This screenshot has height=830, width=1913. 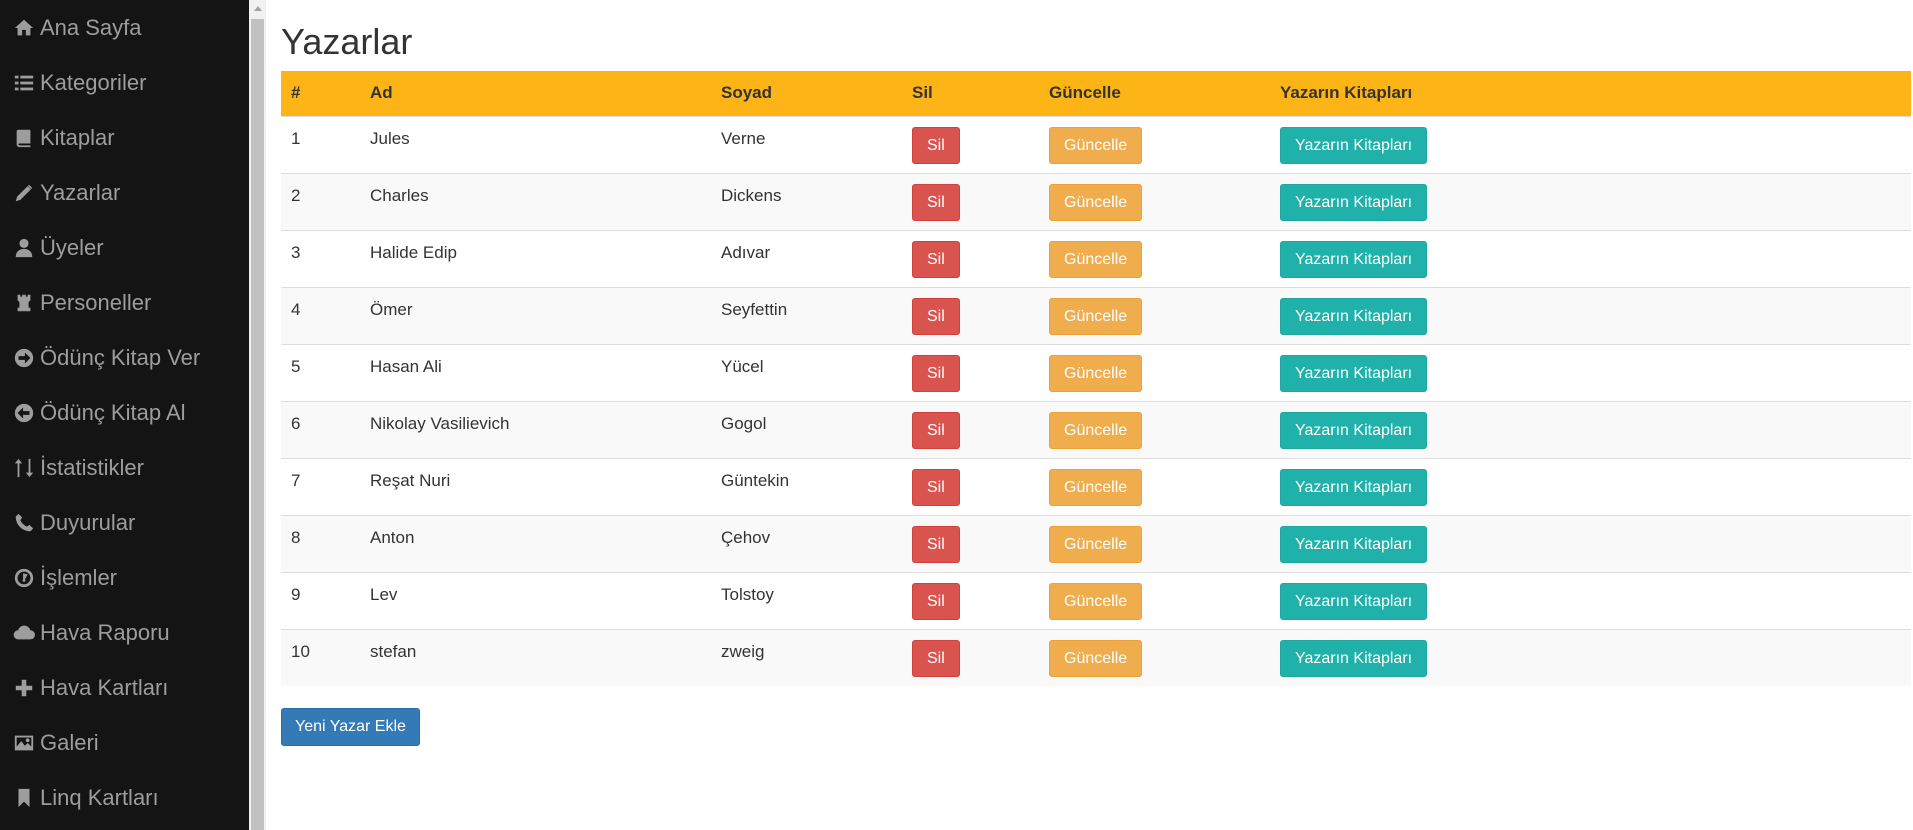 What do you see at coordinates (92, 467) in the screenshot?
I see `sidebar-item-label: İstatistikler` at bounding box center [92, 467].